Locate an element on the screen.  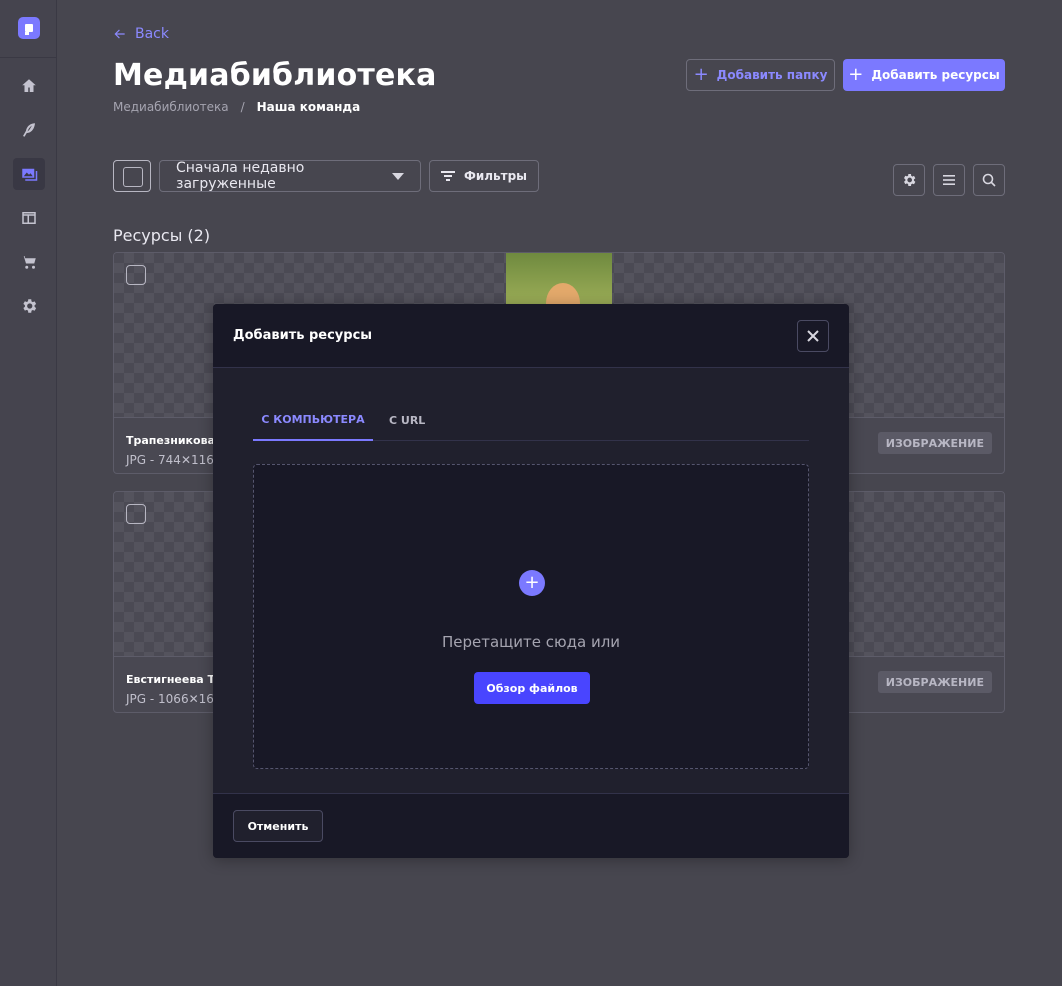
search-icon is located at coordinates (989, 180).